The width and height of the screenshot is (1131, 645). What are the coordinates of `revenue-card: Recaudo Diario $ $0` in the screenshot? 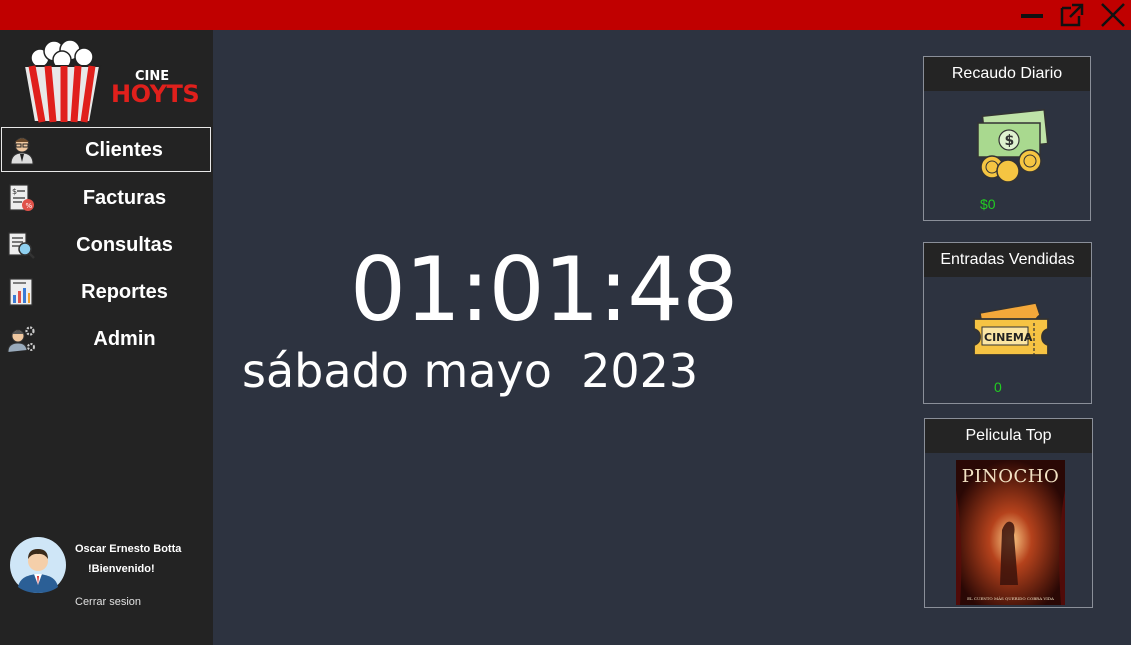 It's located at (1007, 138).